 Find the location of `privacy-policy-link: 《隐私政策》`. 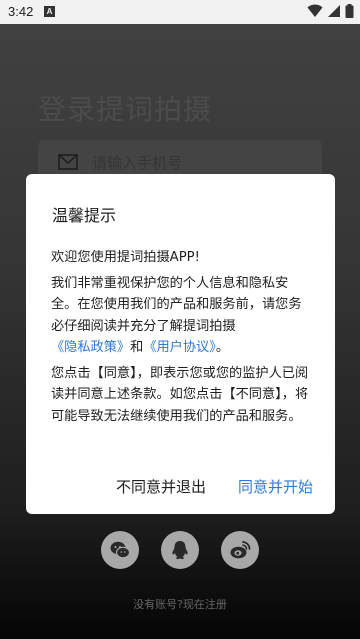

privacy-policy-link: 《隐私政策》 is located at coordinates (90, 347).